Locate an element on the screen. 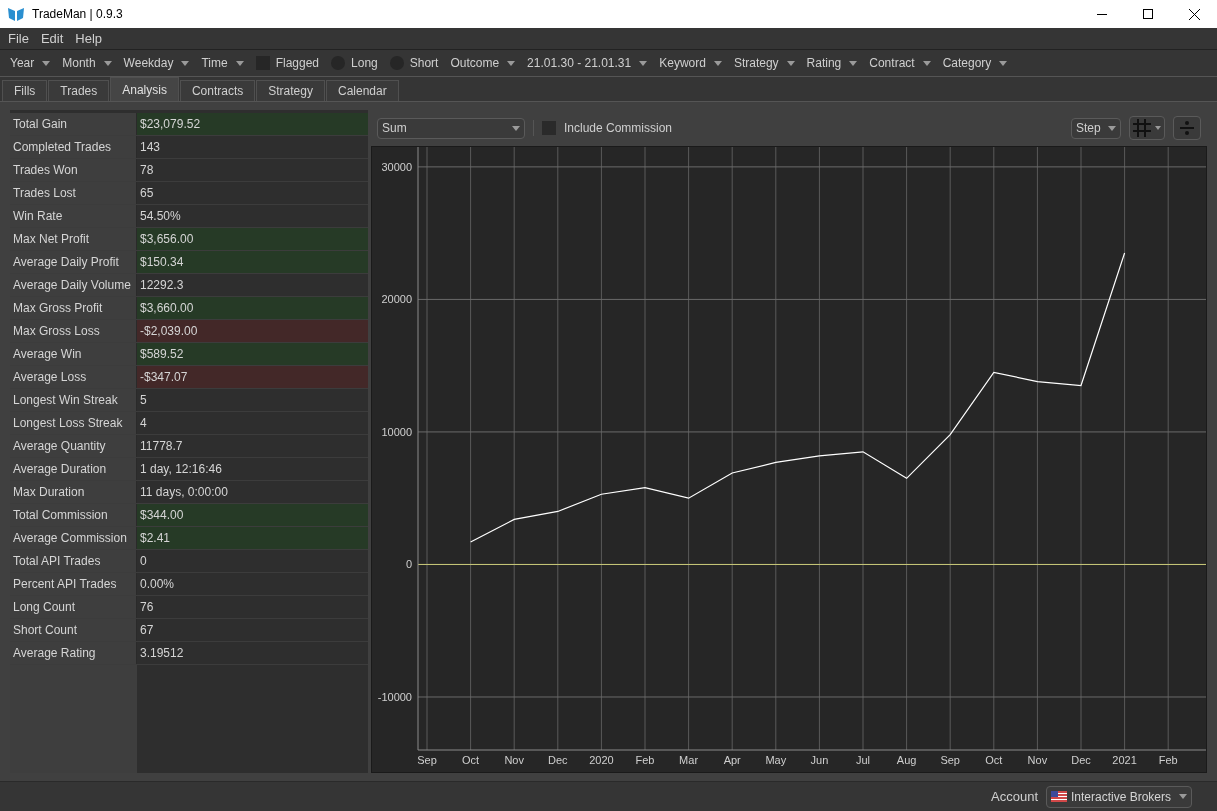  grid-icon is located at coordinates (1147, 128).